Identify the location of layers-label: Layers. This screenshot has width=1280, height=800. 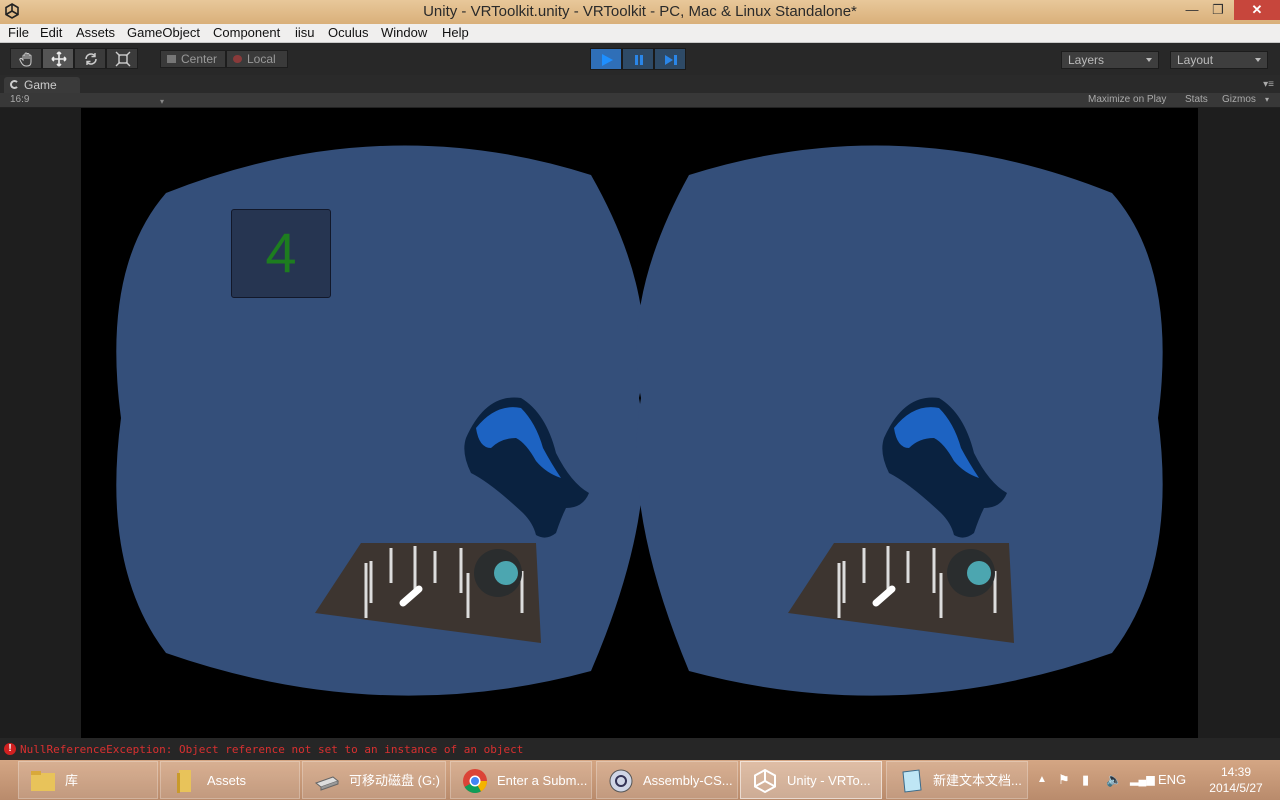
(1086, 60).